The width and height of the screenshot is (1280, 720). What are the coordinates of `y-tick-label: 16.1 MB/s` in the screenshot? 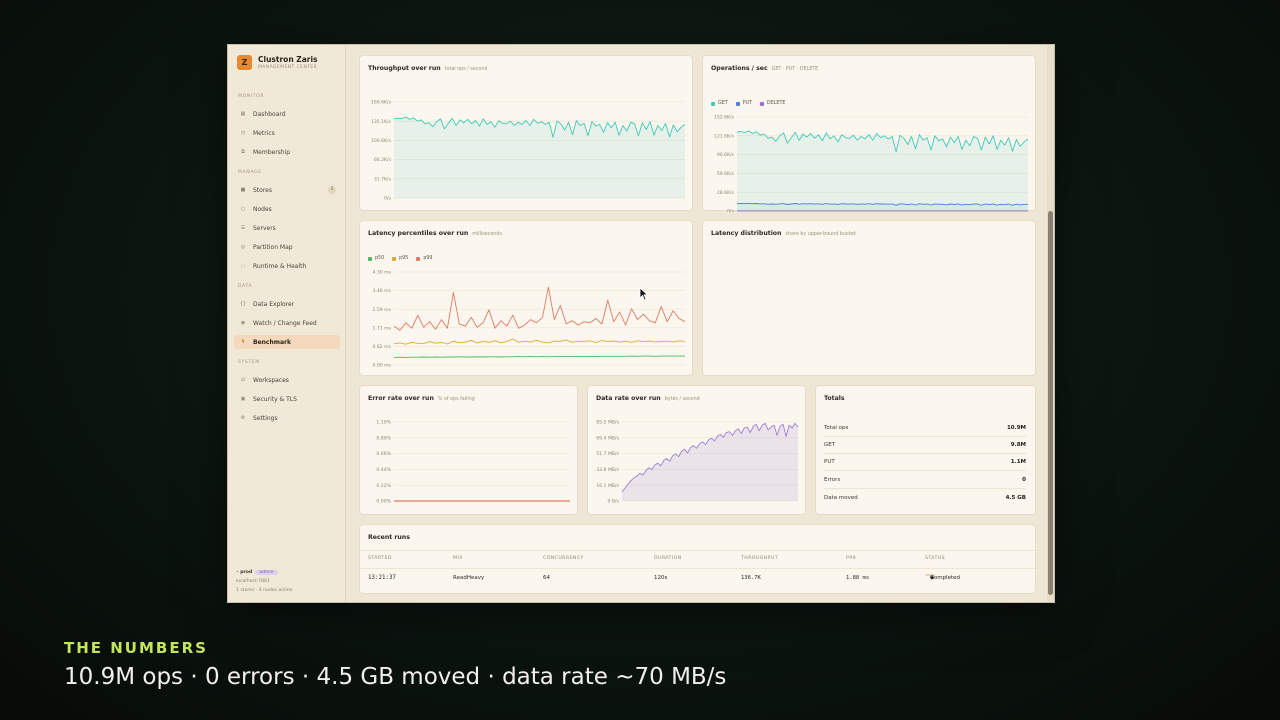 It's located at (607, 486).